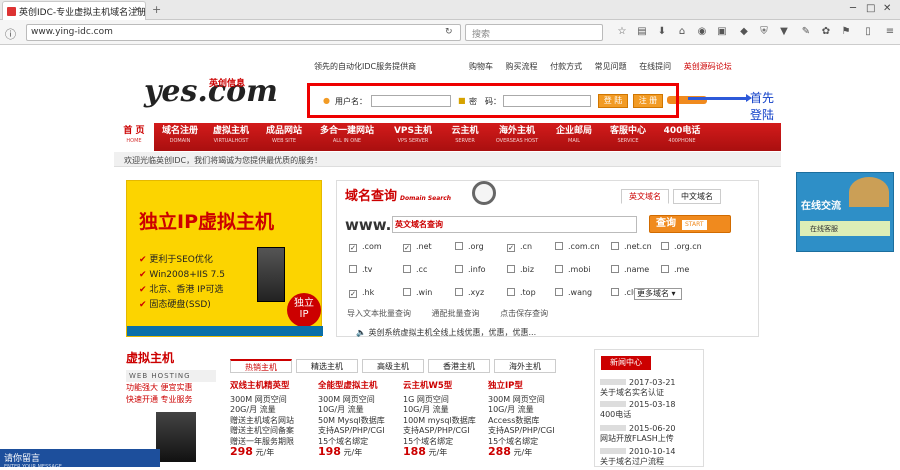  What do you see at coordinates (156, 9) in the screenshot?
I see `new-tab-icon: +` at bounding box center [156, 9].